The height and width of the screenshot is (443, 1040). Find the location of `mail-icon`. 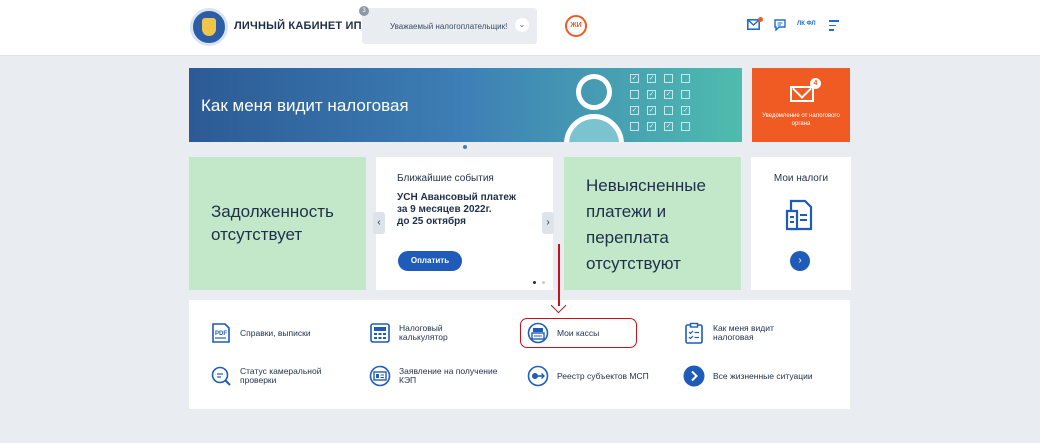

mail-icon is located at coordinates (755, 25).